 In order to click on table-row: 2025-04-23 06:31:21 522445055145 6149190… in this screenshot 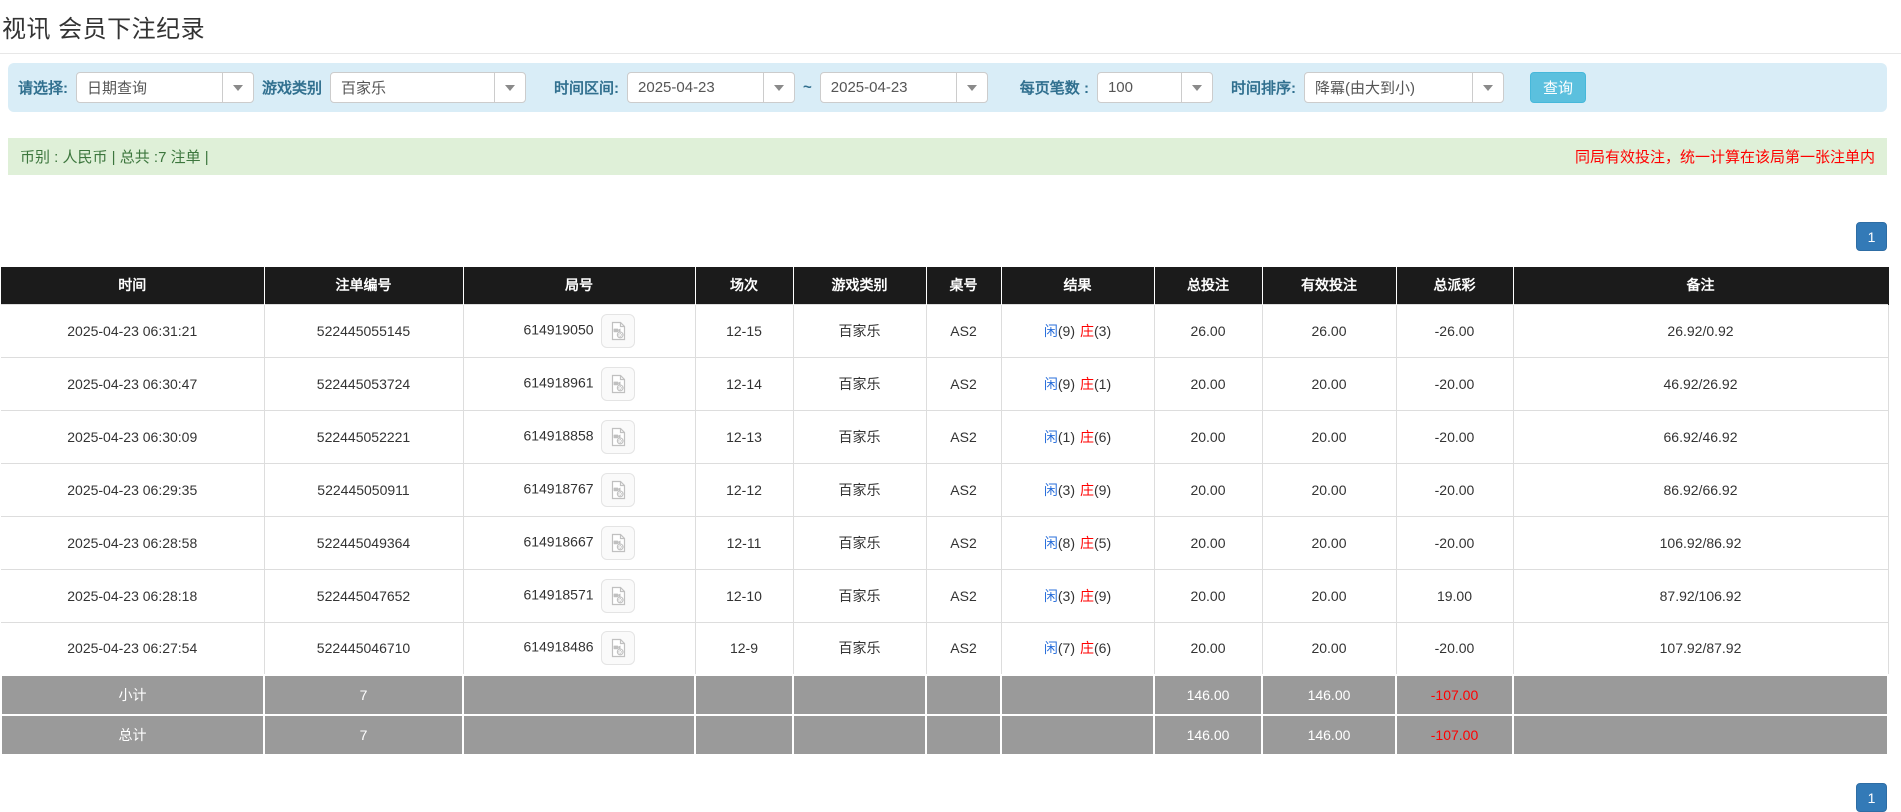, I will do `click(945, 330)`.